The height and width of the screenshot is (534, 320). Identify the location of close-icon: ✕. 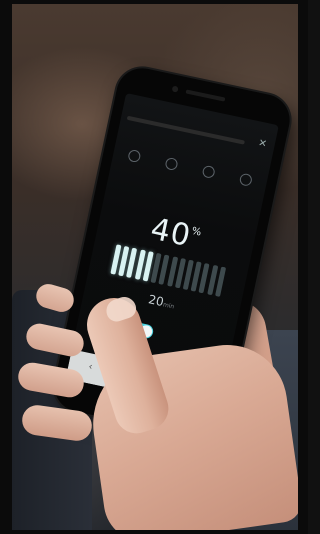
(262, 144).